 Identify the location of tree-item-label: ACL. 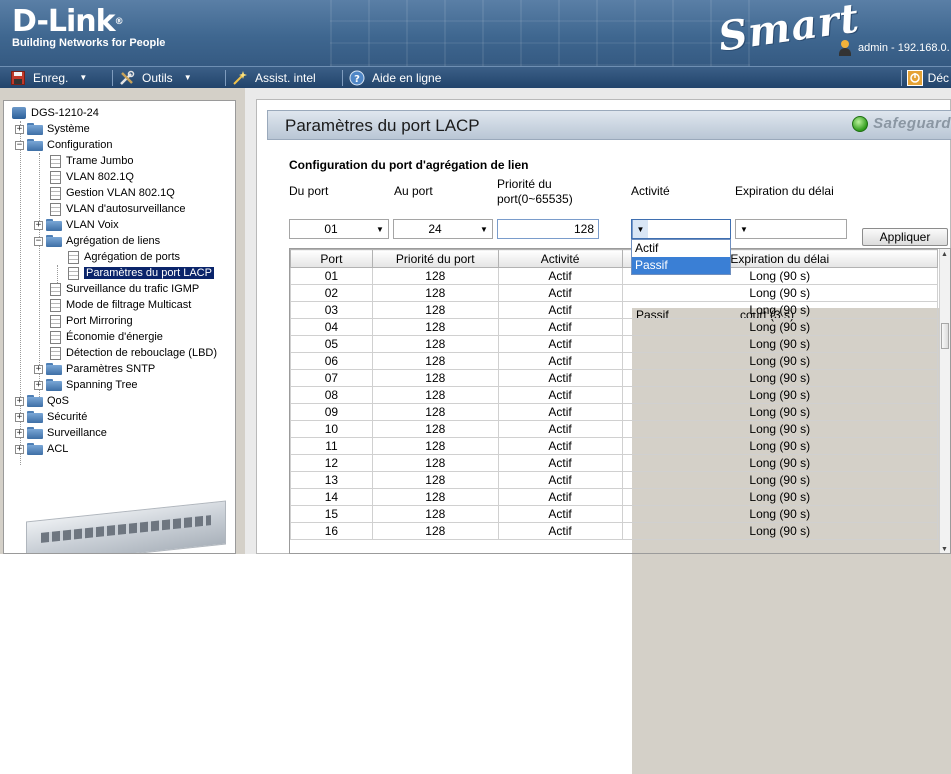
(58, 449).